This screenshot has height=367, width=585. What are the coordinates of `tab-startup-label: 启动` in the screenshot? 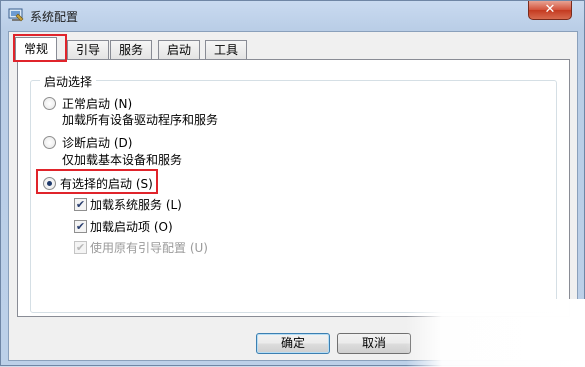 It's located at (179, 50).